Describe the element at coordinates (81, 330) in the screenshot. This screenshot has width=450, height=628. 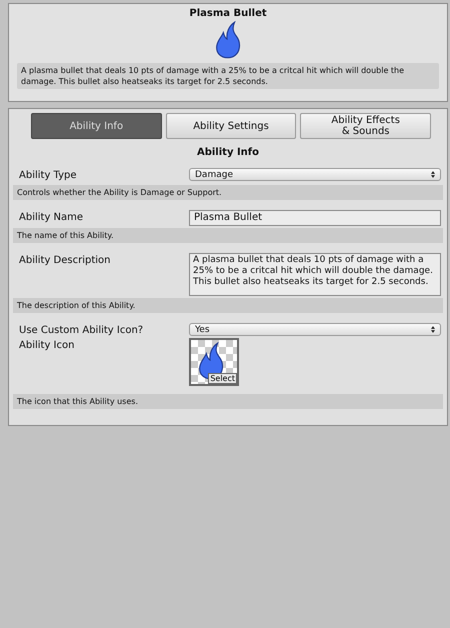
I see `field-label: Use Custom Ability Icon?` at that location.